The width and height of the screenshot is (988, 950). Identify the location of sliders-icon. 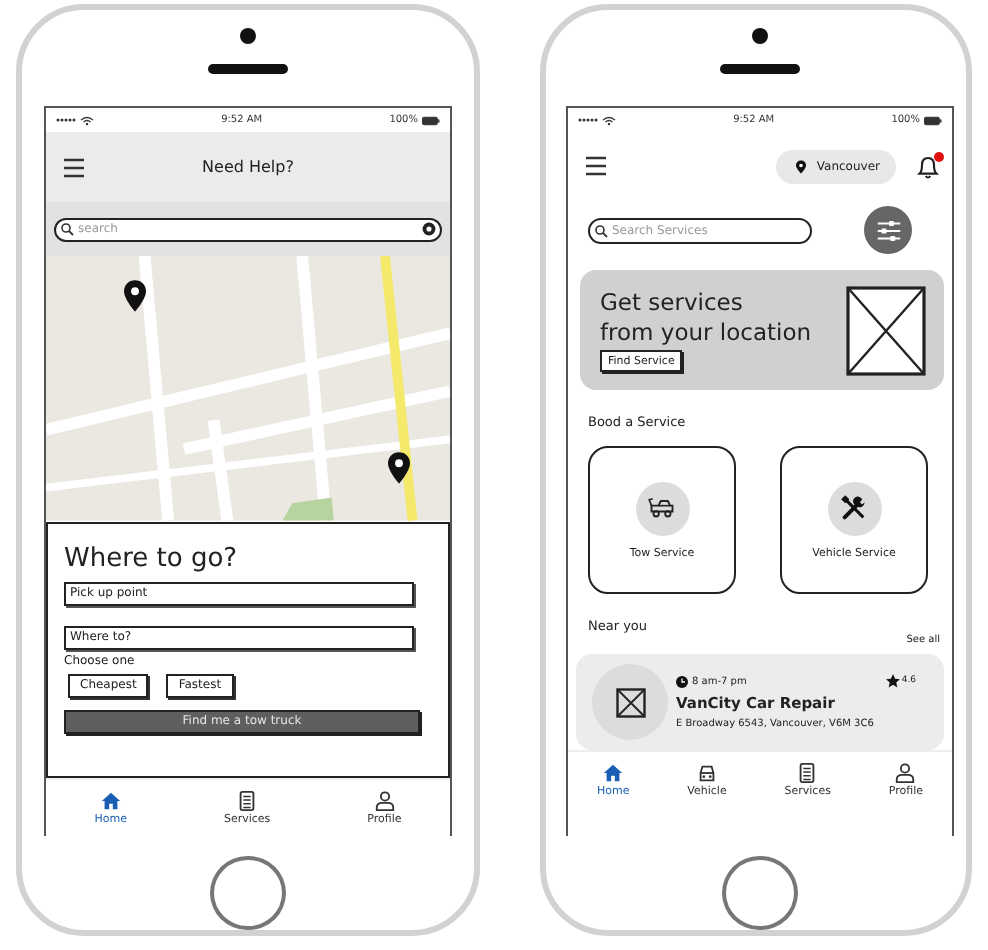
(888, 230).